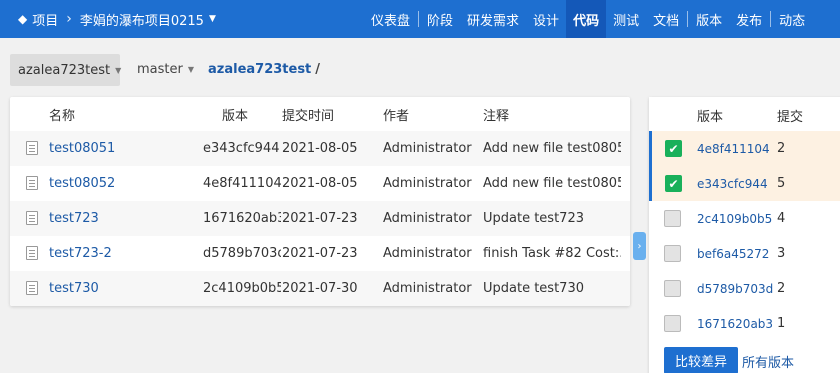  Describe the element at coordinates (241, 148) in the screenshot. I see `file-version: e343cfc944` at that location.